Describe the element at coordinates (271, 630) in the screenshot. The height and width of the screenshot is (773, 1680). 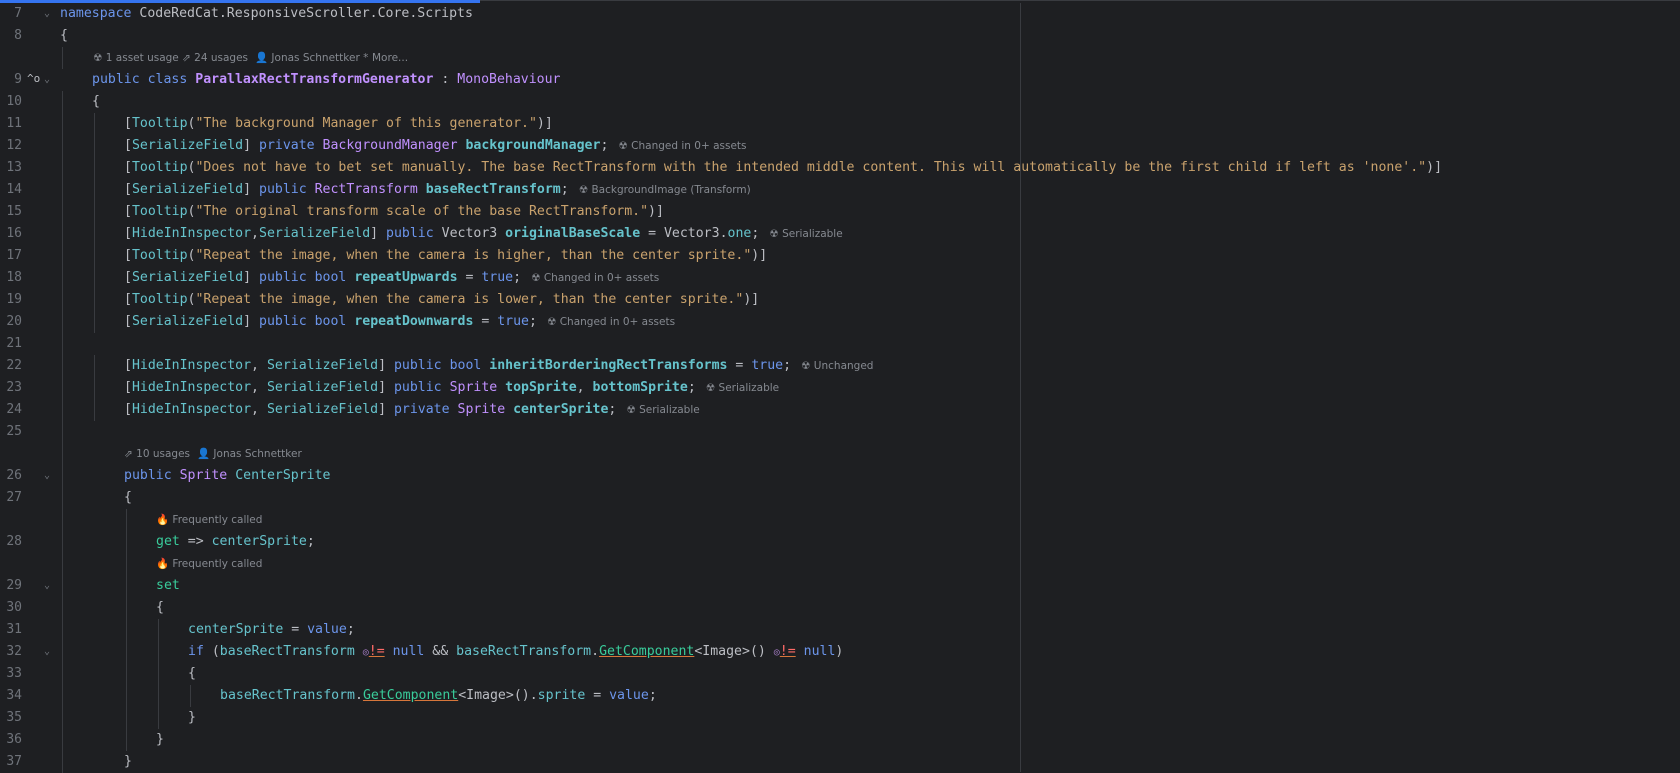
I see `code-text: centerSprite = value;` at that location.